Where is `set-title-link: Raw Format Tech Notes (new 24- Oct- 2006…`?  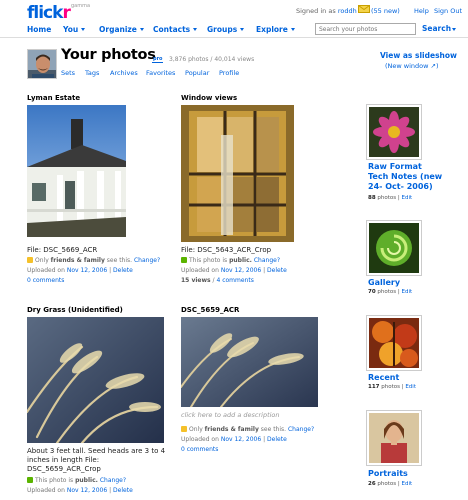 set-title-link: Raw Format Tech Notes (new 24- Oct- 2006… is located at coordinates (405, 177).